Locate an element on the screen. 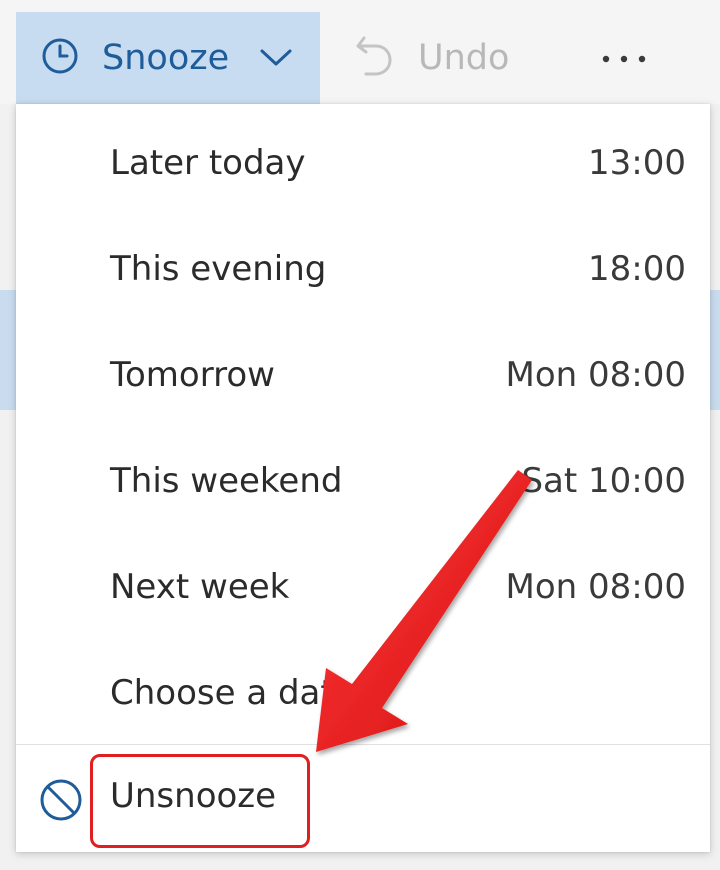 The height and width of the screenshot is (870, 720). clock-icon is located at coordinates (60, 58).